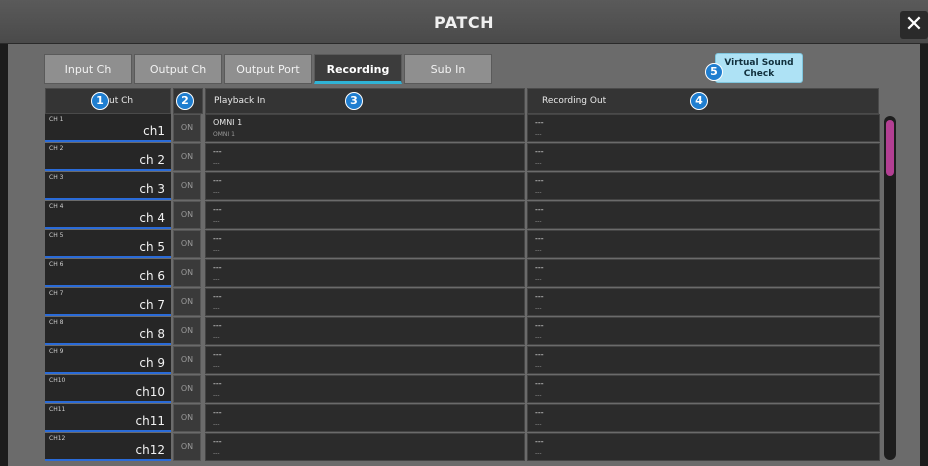 This screenshot has width=928, height=466. I want to click on tab-recording: Recording, so click(358, 69).